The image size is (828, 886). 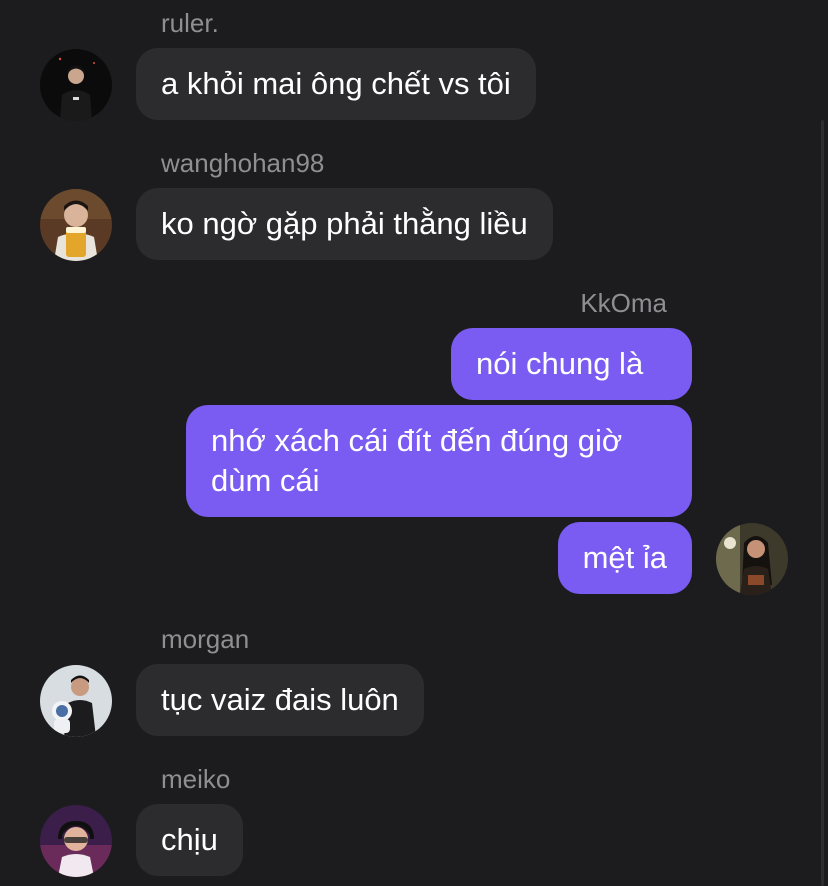 What do you see at coordinates (190, 23) in the screenshot?
I see `sender-name: ruler.` at bounding box center [190, 23].